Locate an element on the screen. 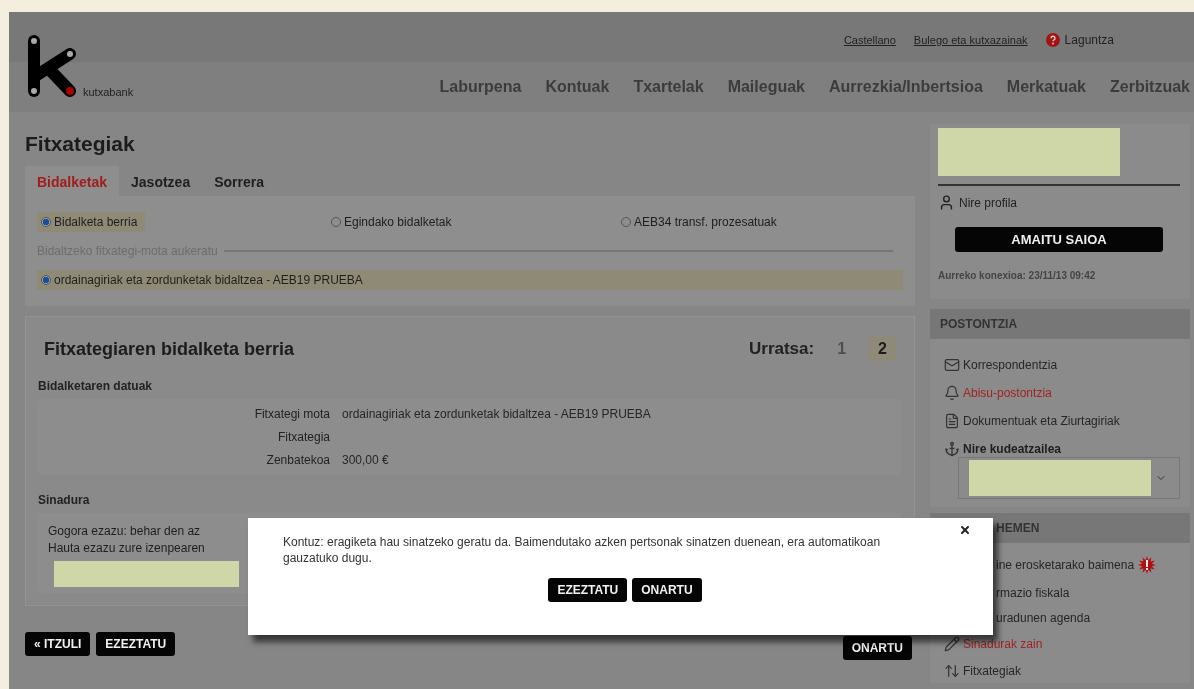  nav-item: Maileguak is located at coordinates (766, 87).